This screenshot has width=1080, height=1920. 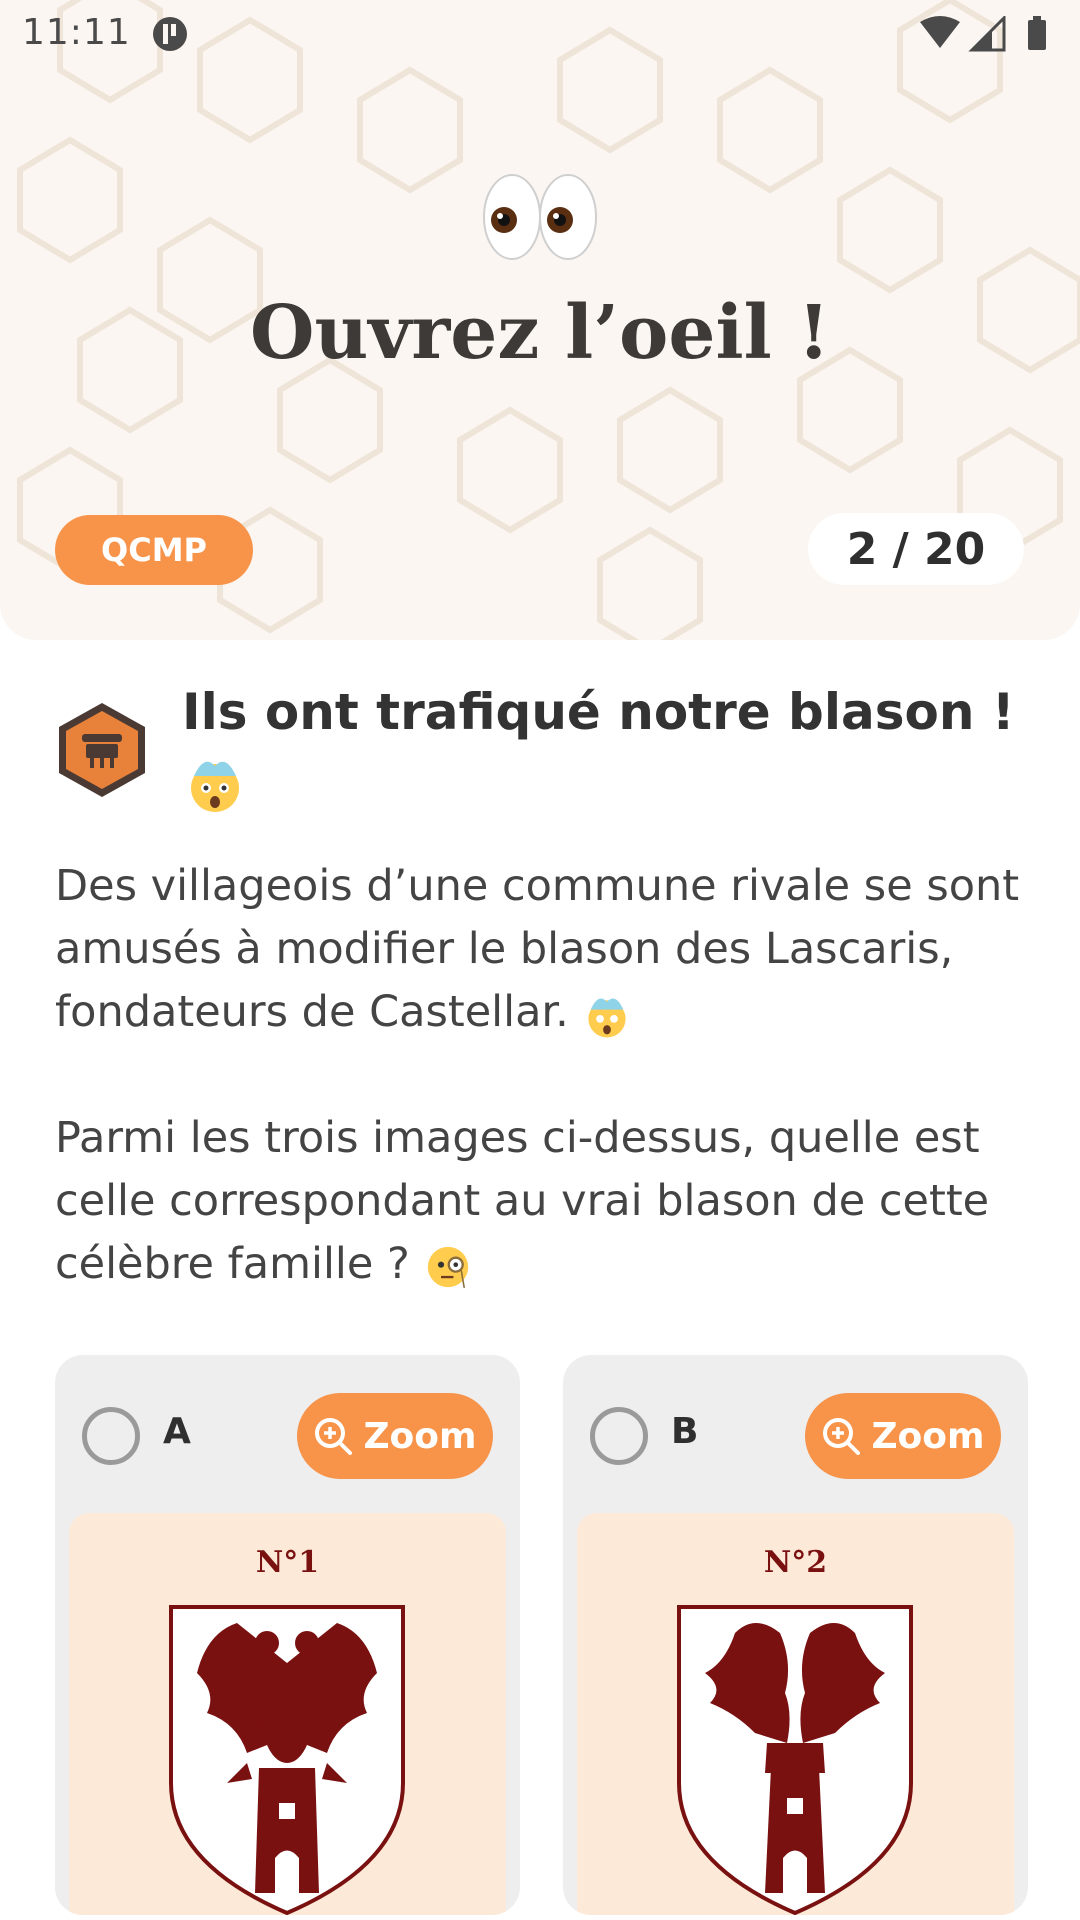 I want to click on option-a-letter: A, so click(x=177, y=1431).